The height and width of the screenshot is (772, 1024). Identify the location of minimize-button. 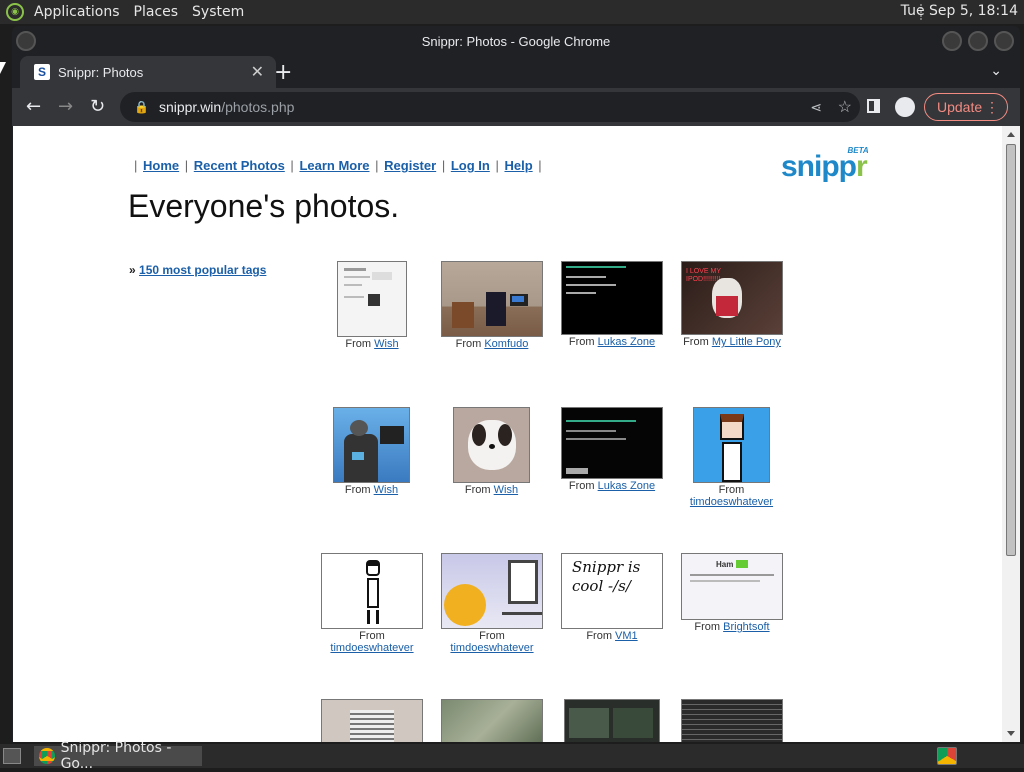
(952, 41).